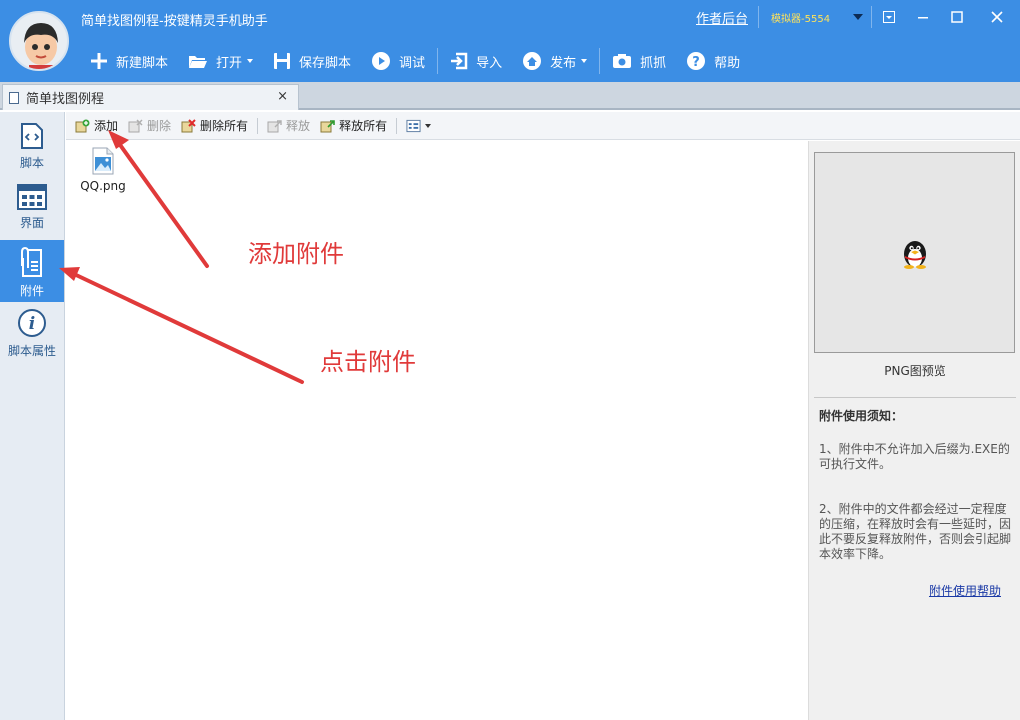 The height and width of the screenshot is (720, 1020). What do you see at coordinates (713, 61) in the screenshot?
I see `help-button: ? 帮助` at bounding box center [713, 61].